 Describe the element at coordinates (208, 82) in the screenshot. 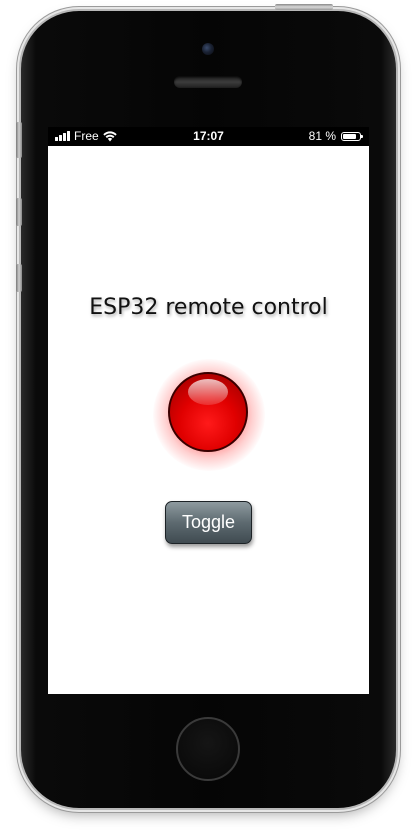

I see `earpiece-speaker` at that location.